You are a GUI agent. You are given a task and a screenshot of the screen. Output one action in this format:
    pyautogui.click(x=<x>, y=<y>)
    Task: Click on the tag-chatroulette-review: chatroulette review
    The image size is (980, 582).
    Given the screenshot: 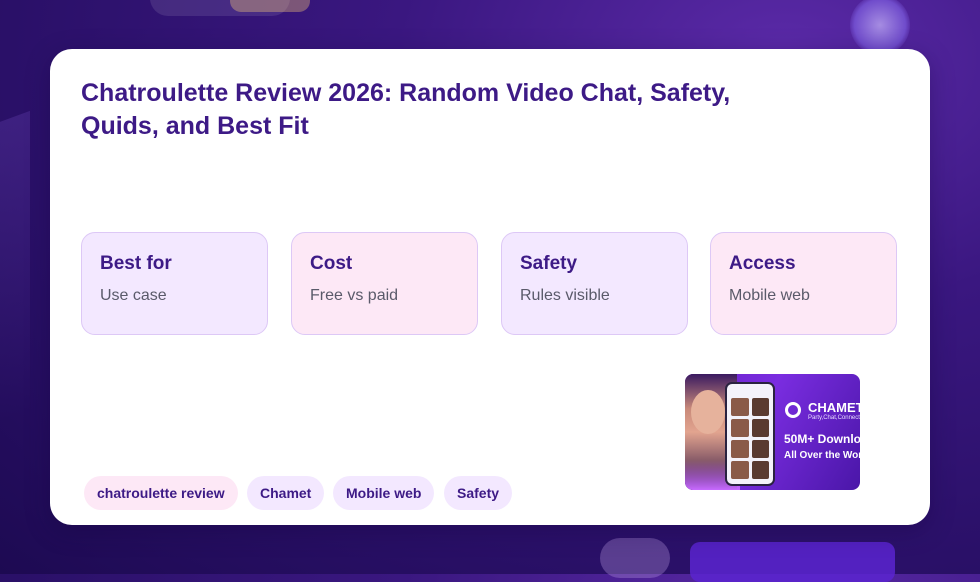 What is the action you would take?
    pyautogui.click(x=161, y=493)
    